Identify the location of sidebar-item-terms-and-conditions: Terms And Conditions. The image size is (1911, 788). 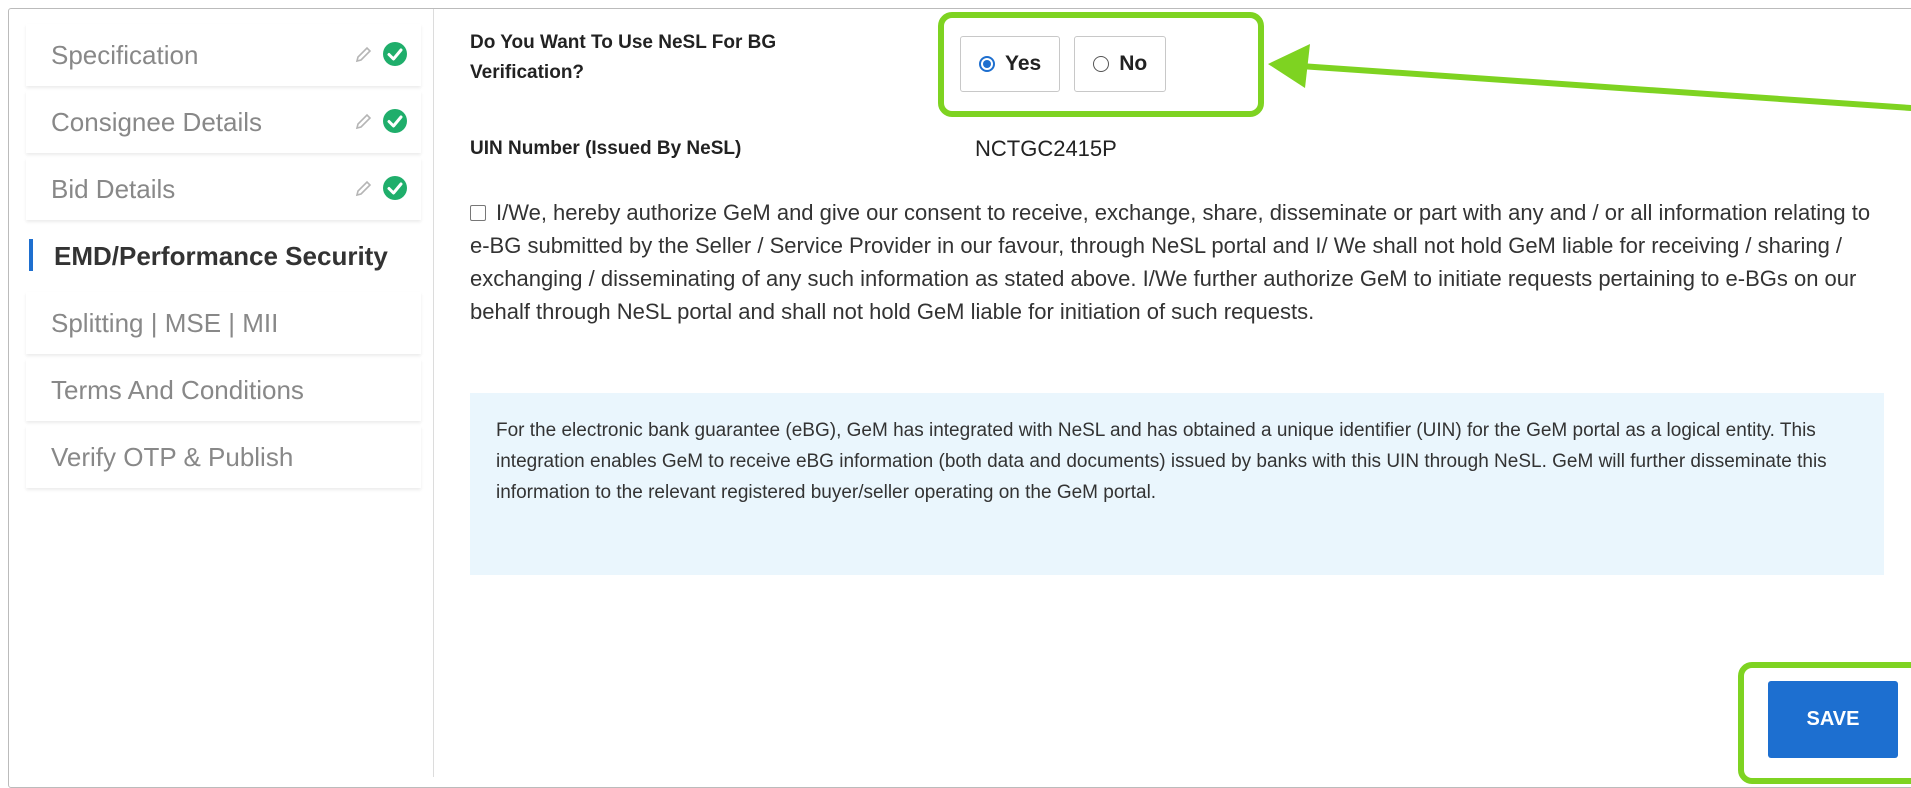
(223, 390).